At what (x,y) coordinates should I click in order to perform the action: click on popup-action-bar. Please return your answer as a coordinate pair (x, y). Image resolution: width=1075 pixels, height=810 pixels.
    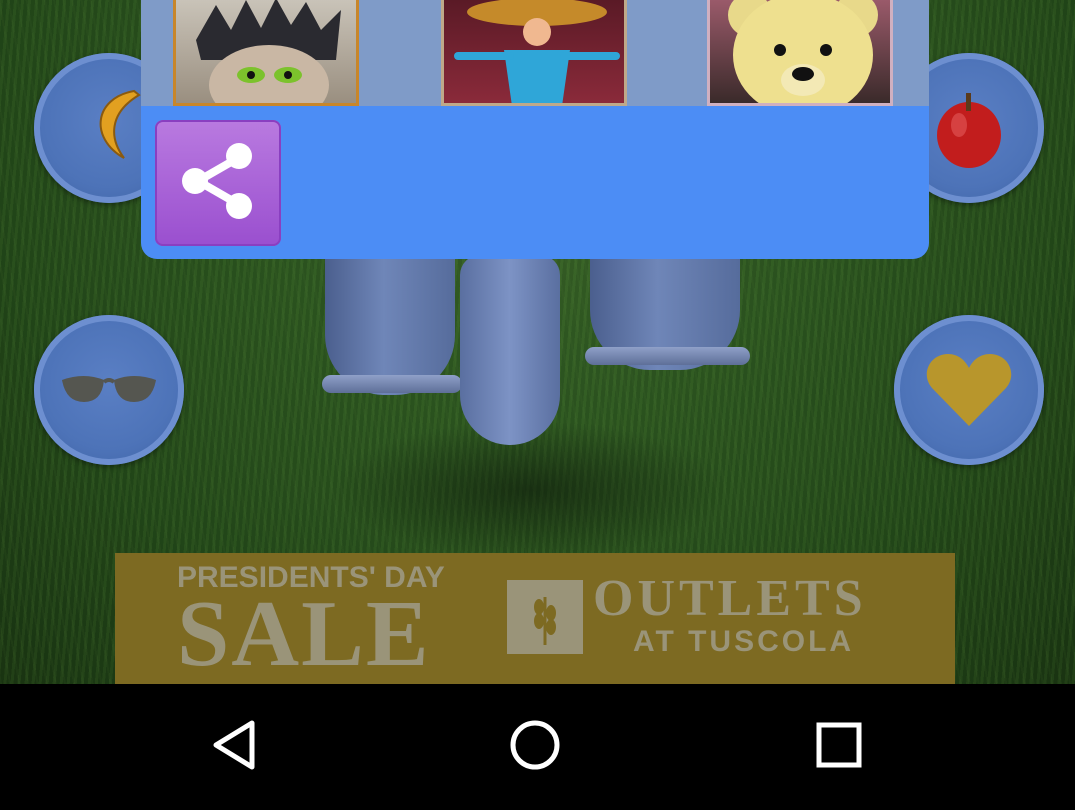
    Looking at the image, I should click on (535, 182).